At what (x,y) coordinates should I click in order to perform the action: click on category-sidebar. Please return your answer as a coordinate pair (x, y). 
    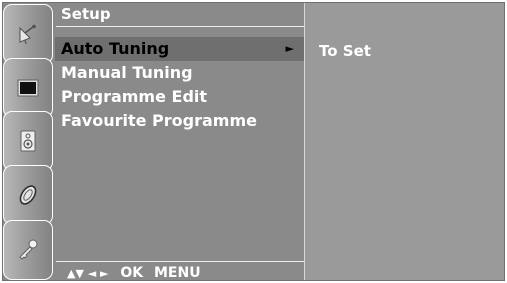
    Looking at the image, I should click on (28, 141).